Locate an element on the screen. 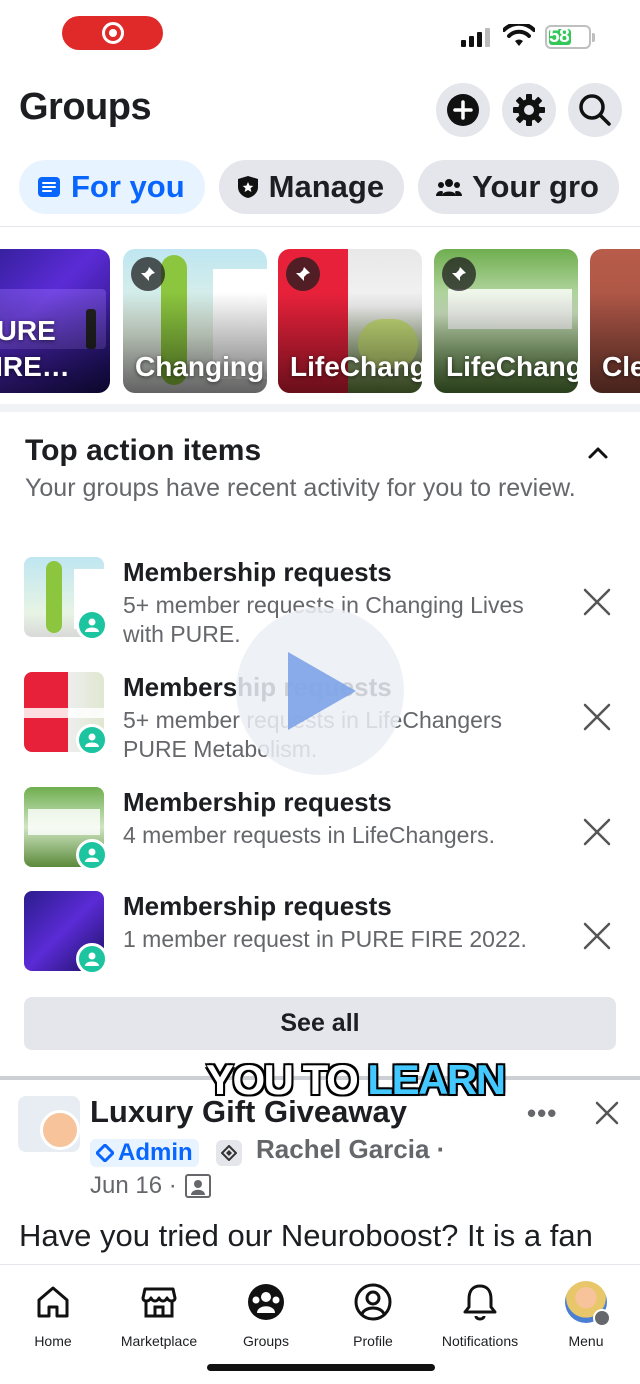 The image size is (640, 1384). plus-circle-icon is located at coordinates (463, 110).